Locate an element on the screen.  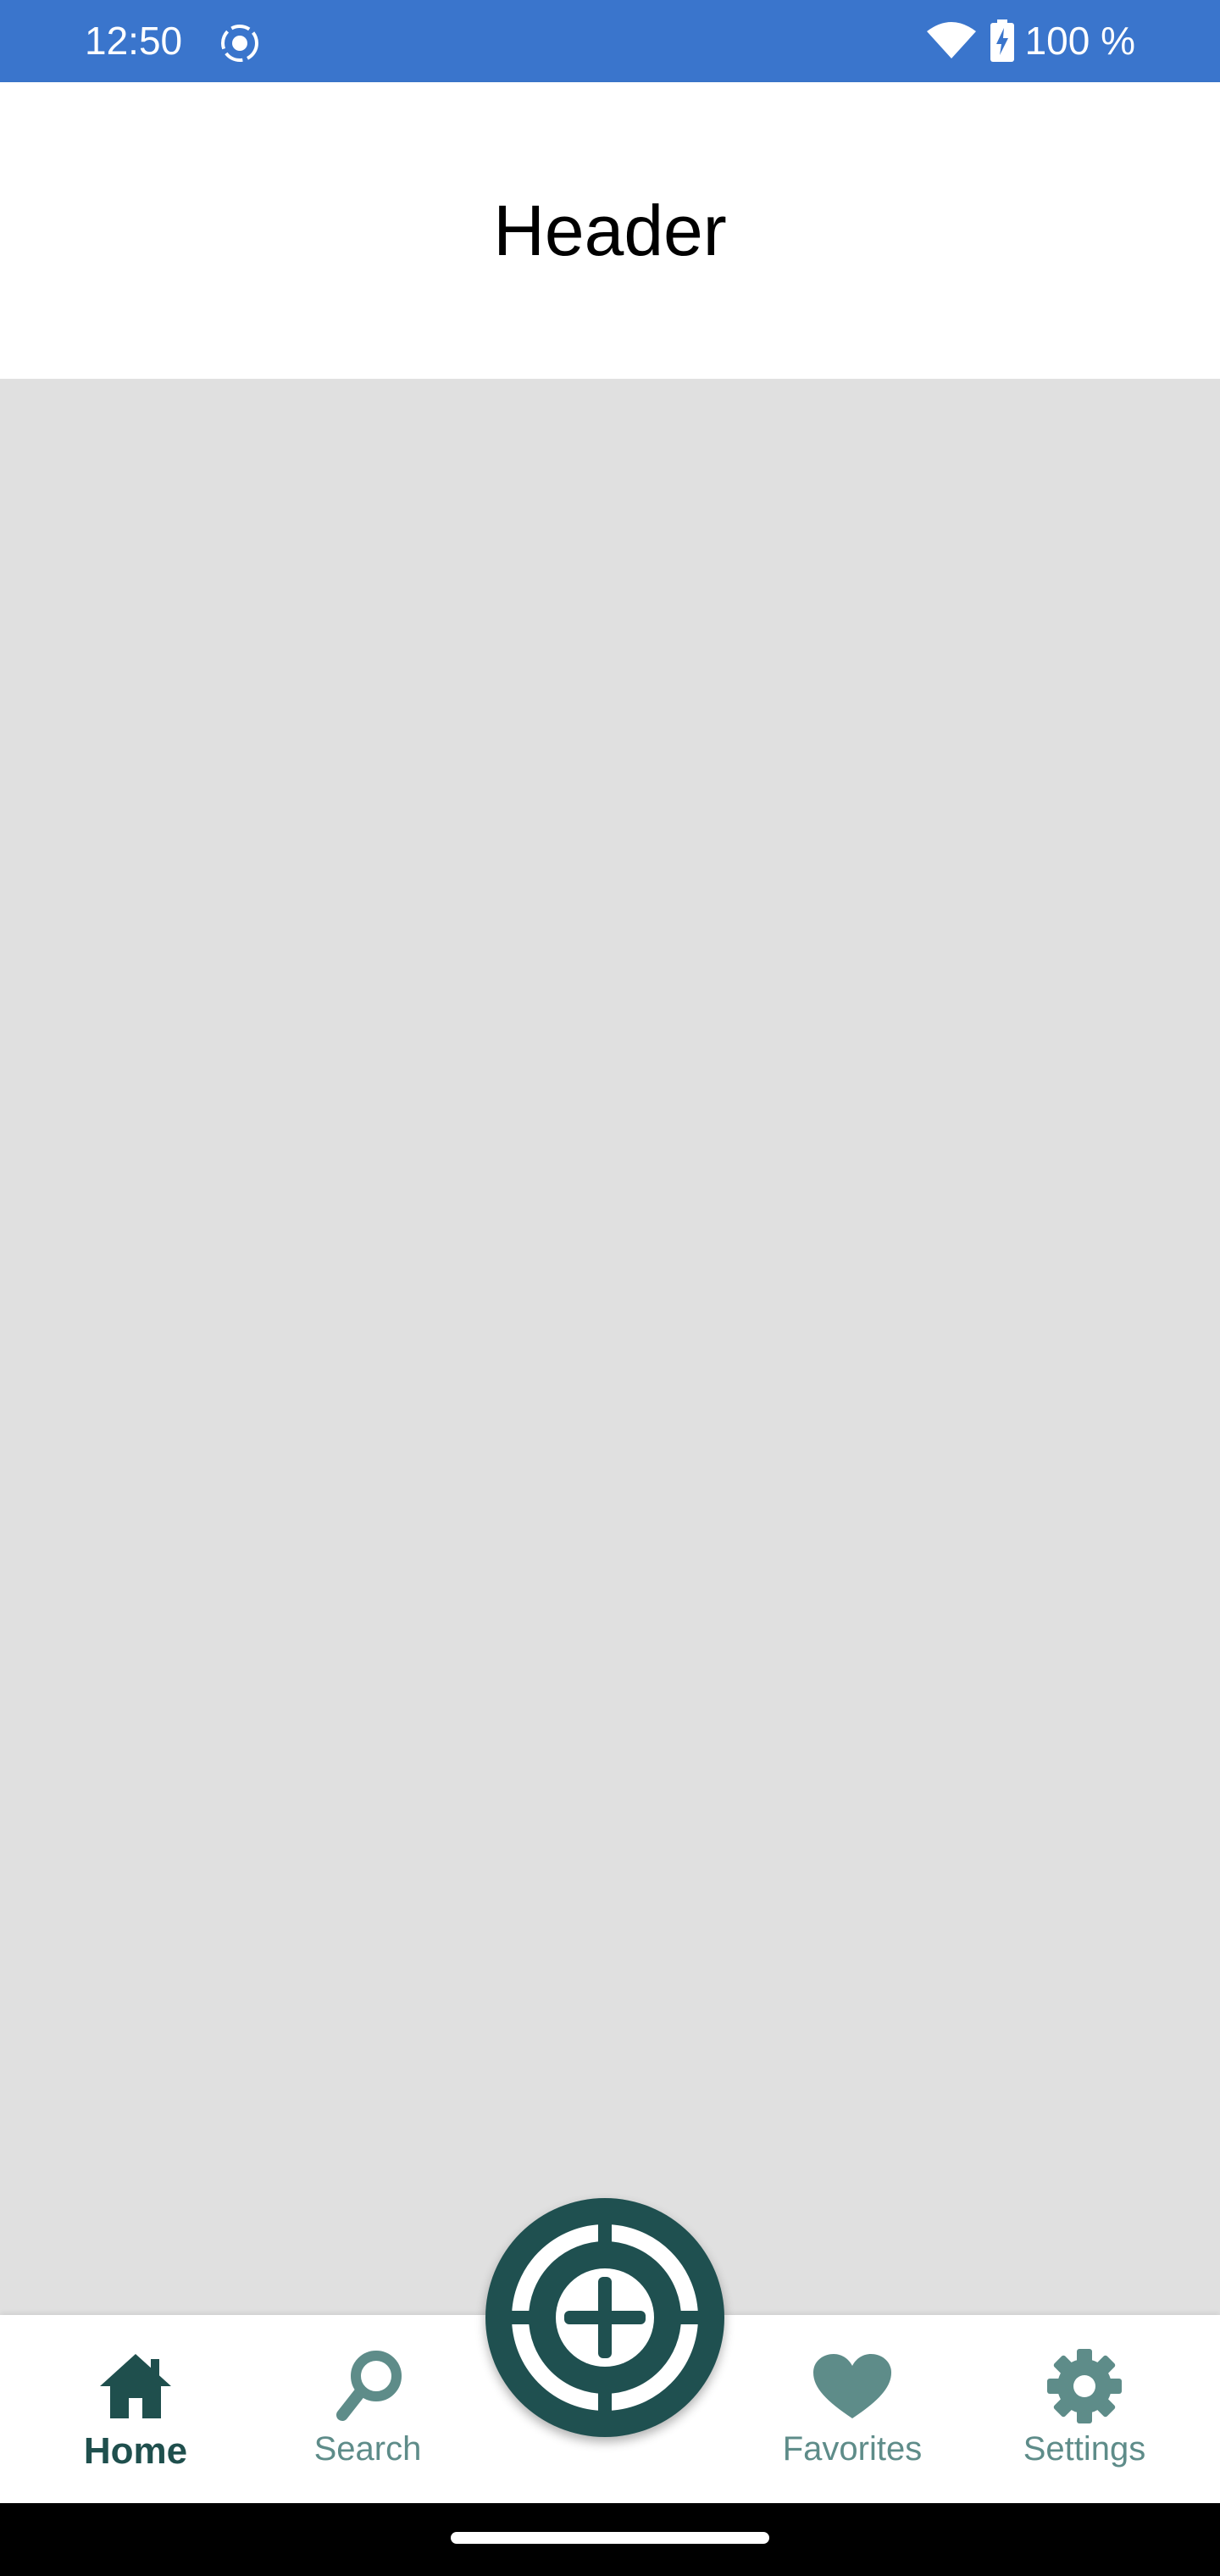
nav-item-home: Home is located at coordinates (135, 2409).